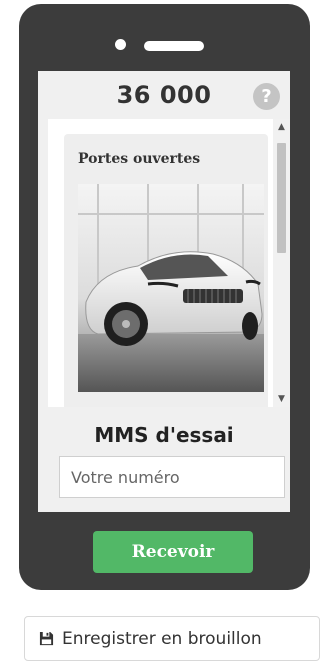  What do you see at coordinates (172, 477) in the screenshot?
I see `phone-number-input` at bounding box center [172, 477].